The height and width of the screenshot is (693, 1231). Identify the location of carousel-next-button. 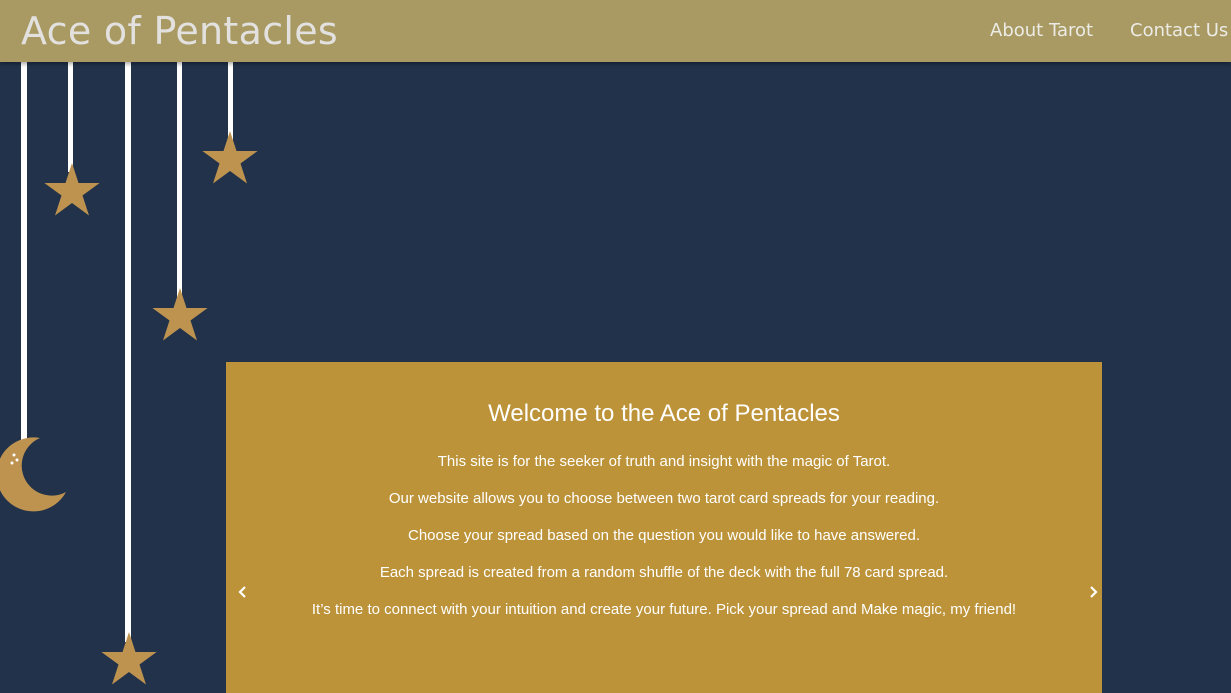
(1093, 592).